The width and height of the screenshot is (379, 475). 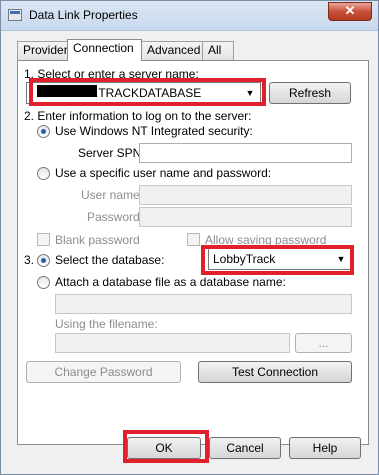 I want to click on blank-password-checkbox, so click(x=43, y=239).